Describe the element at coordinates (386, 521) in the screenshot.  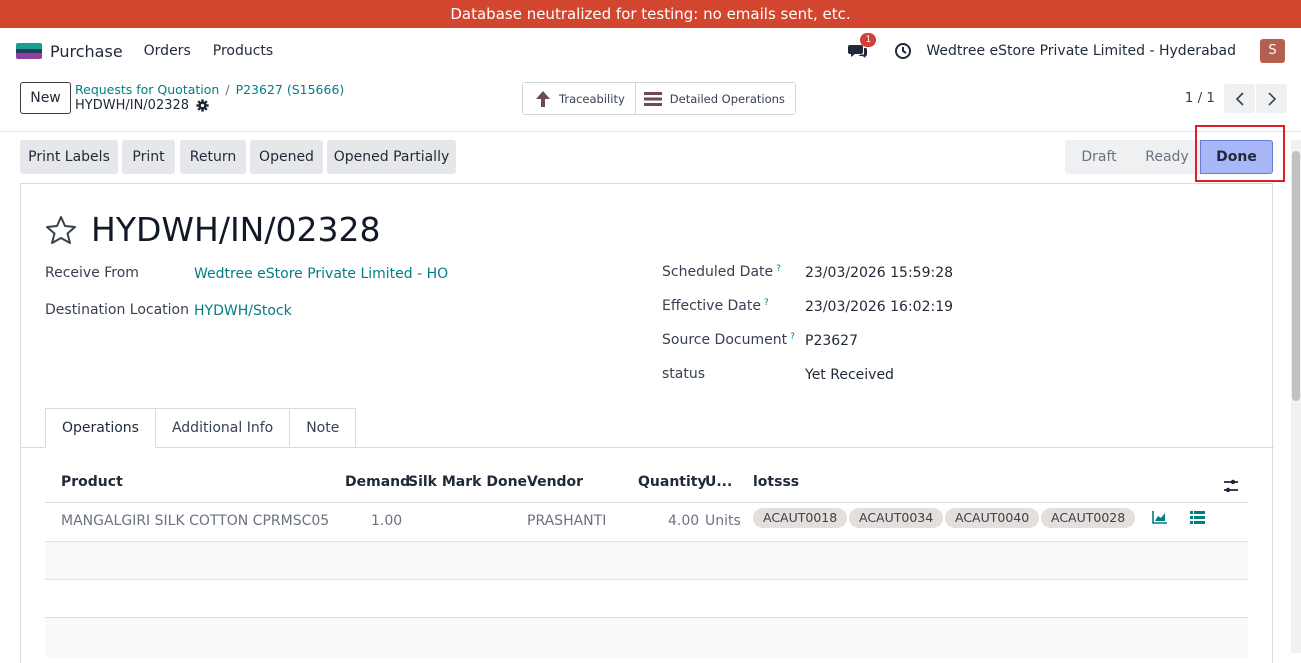
I see `cell-demand: 1.00` at that location.